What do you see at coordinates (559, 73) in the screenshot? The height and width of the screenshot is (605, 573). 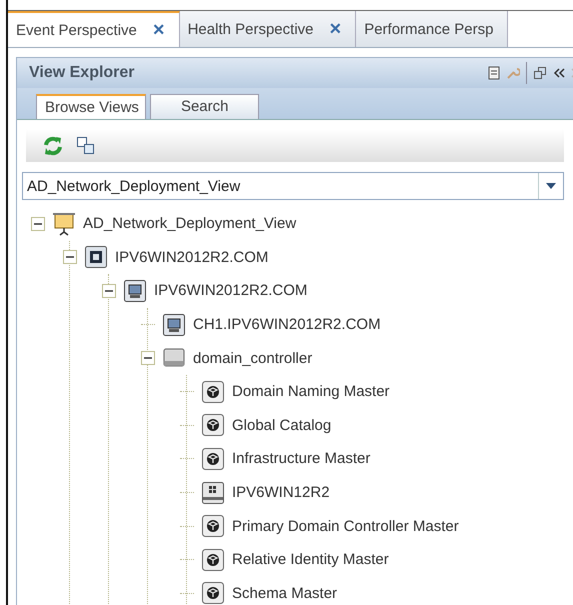 I see `collapse-left-icon` at bounding box center [559, 73].